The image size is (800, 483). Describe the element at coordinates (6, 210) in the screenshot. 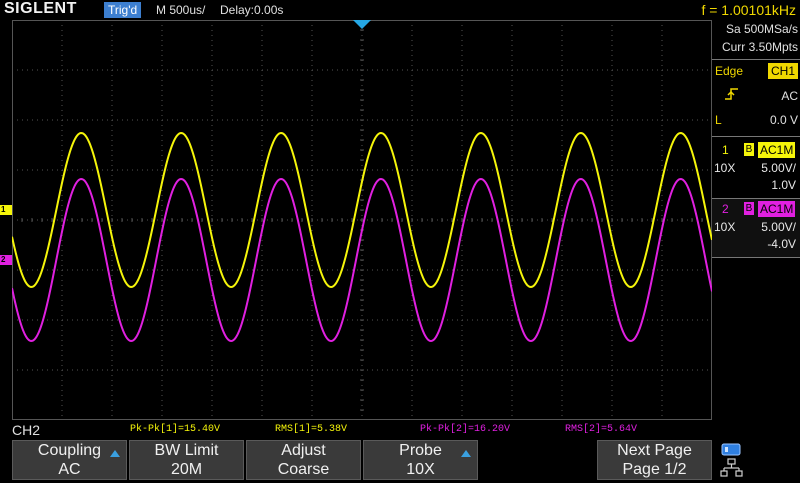

I see `ch1-offset-marker: 1` at that location.